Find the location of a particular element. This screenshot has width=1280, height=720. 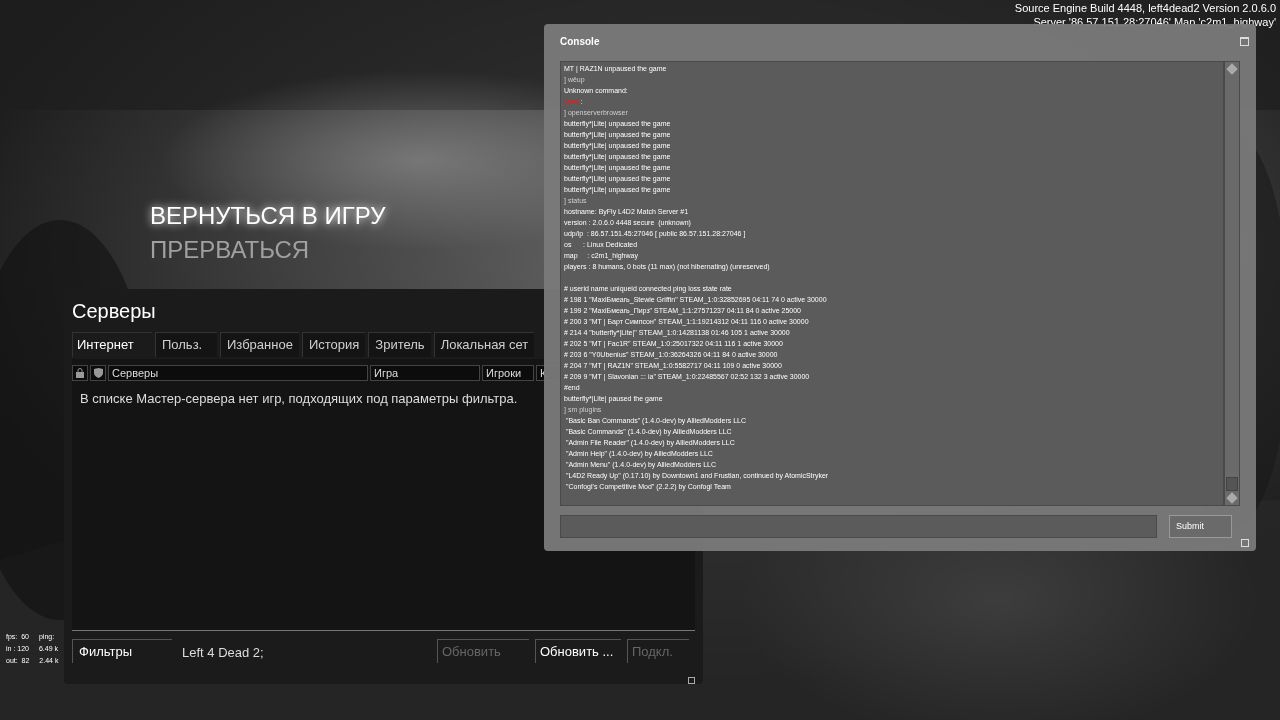

column-header: Игроки is located at coordinates (508, 373).